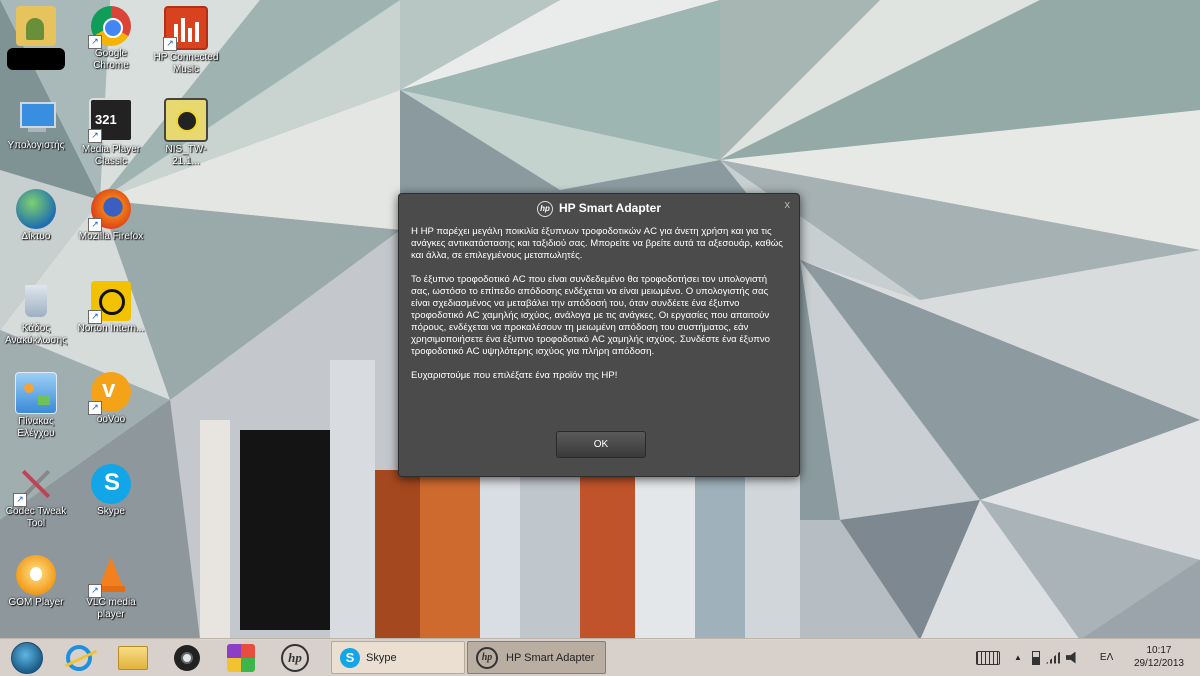  What do you see at coordinates (109, 27) in the screenshot?
I see `chrome-icon: ↗` at bounding box center [109, 27].